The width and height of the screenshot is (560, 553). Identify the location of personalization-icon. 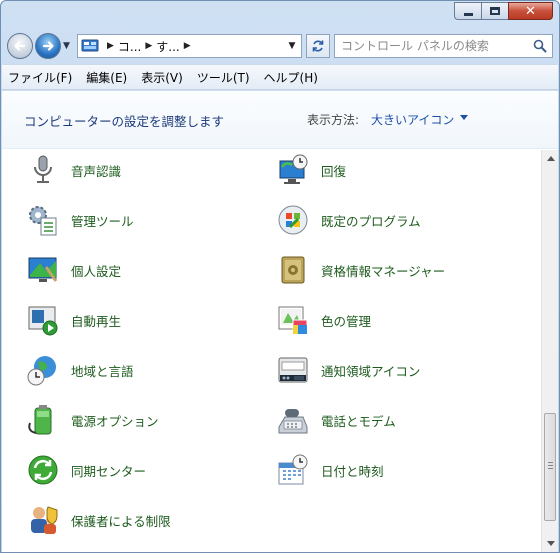
(43, 270).